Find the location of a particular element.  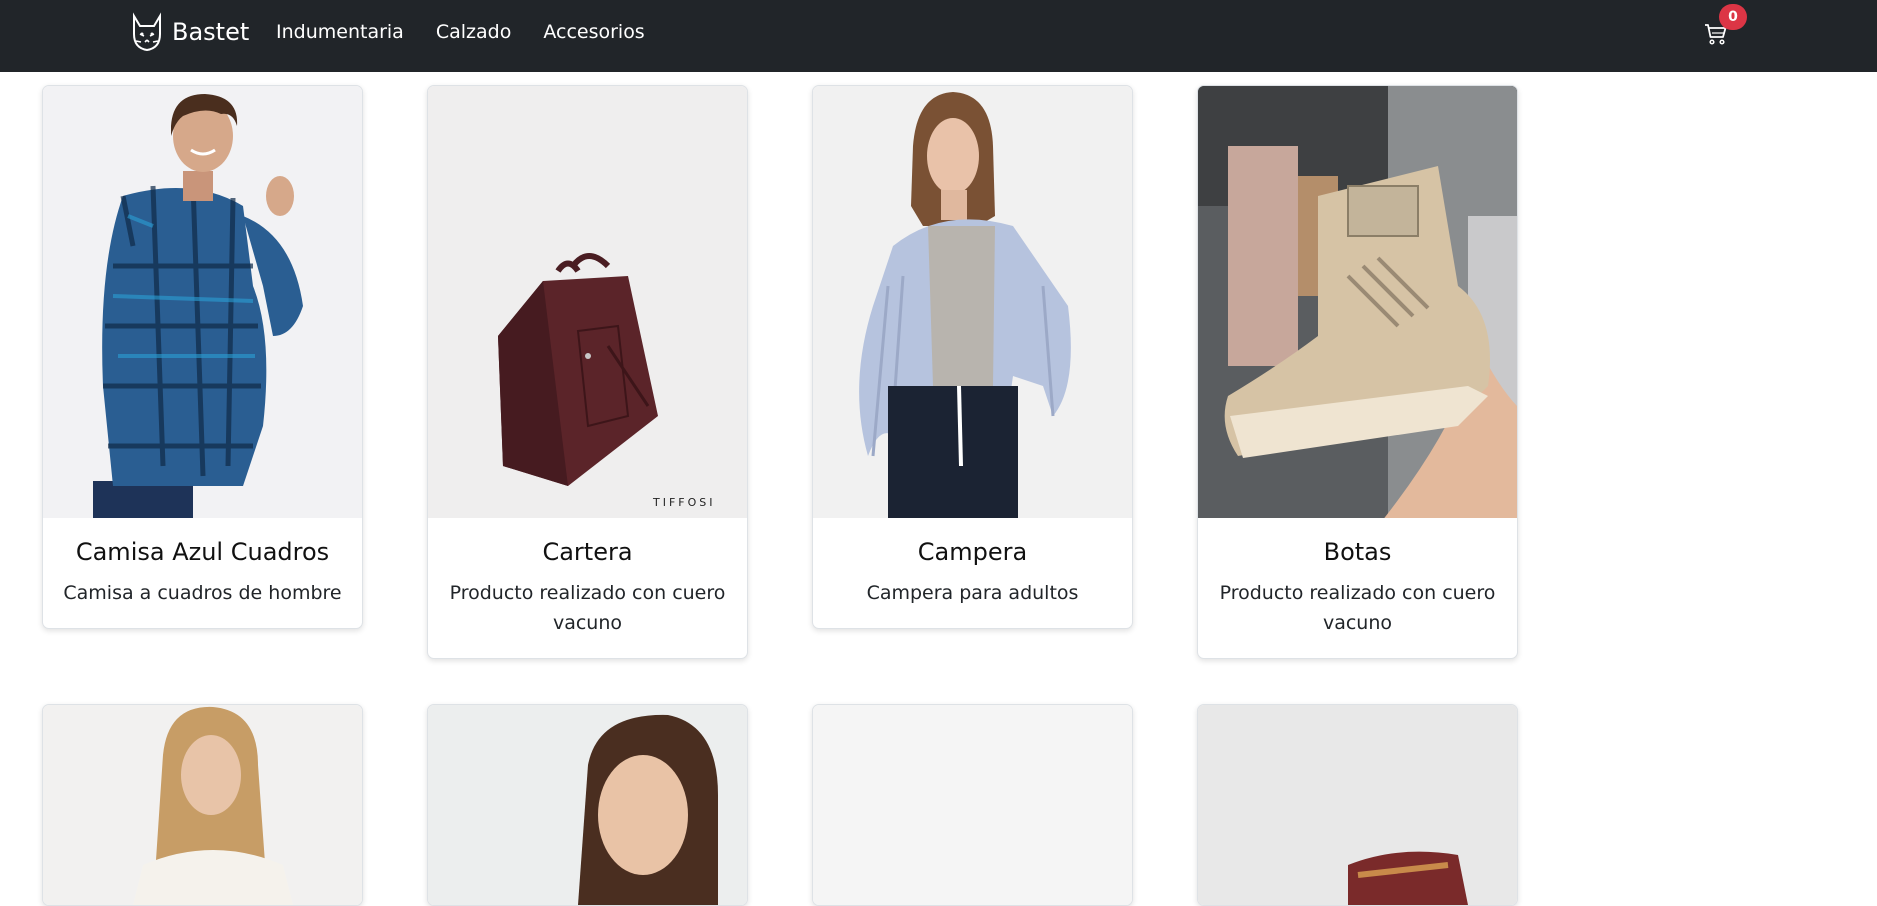

nav-links: Indumentaria Calzado Accesorios is located at coordinates (460, 32).